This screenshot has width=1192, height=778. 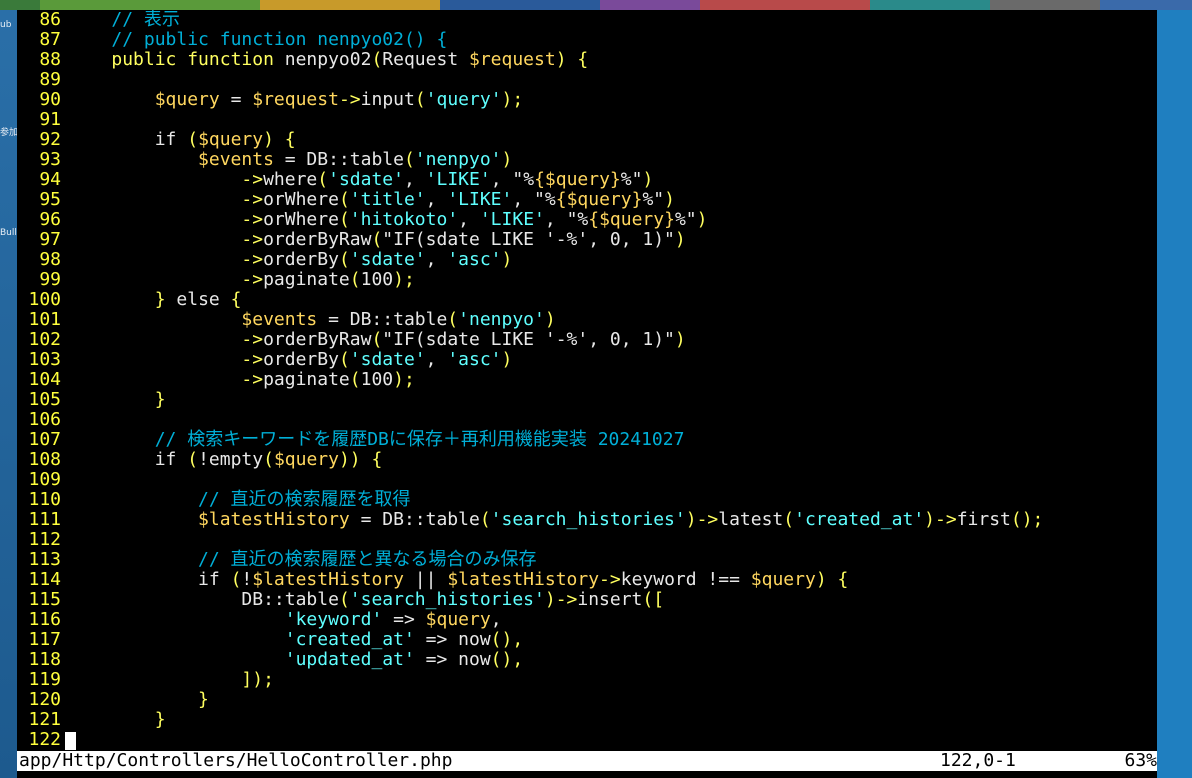 What do you see at coordinates (425, 59) in the screenshot?
I see `code-token: Request` at bounding box center [425, 59].